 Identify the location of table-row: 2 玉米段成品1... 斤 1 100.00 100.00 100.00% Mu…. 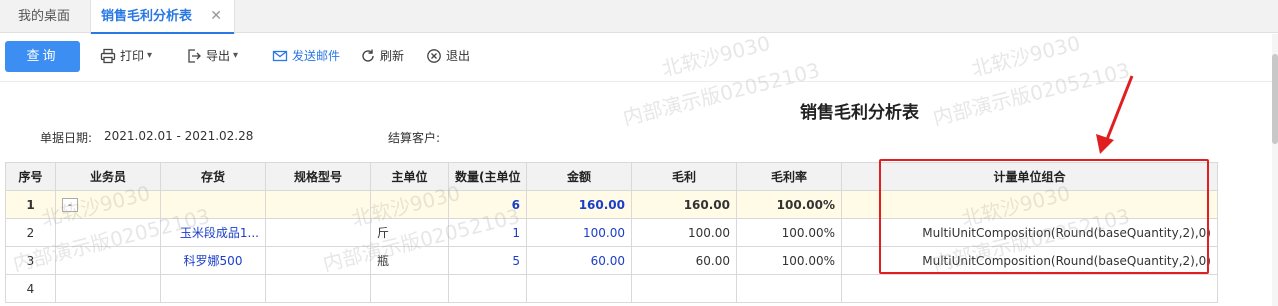
(611, 232).